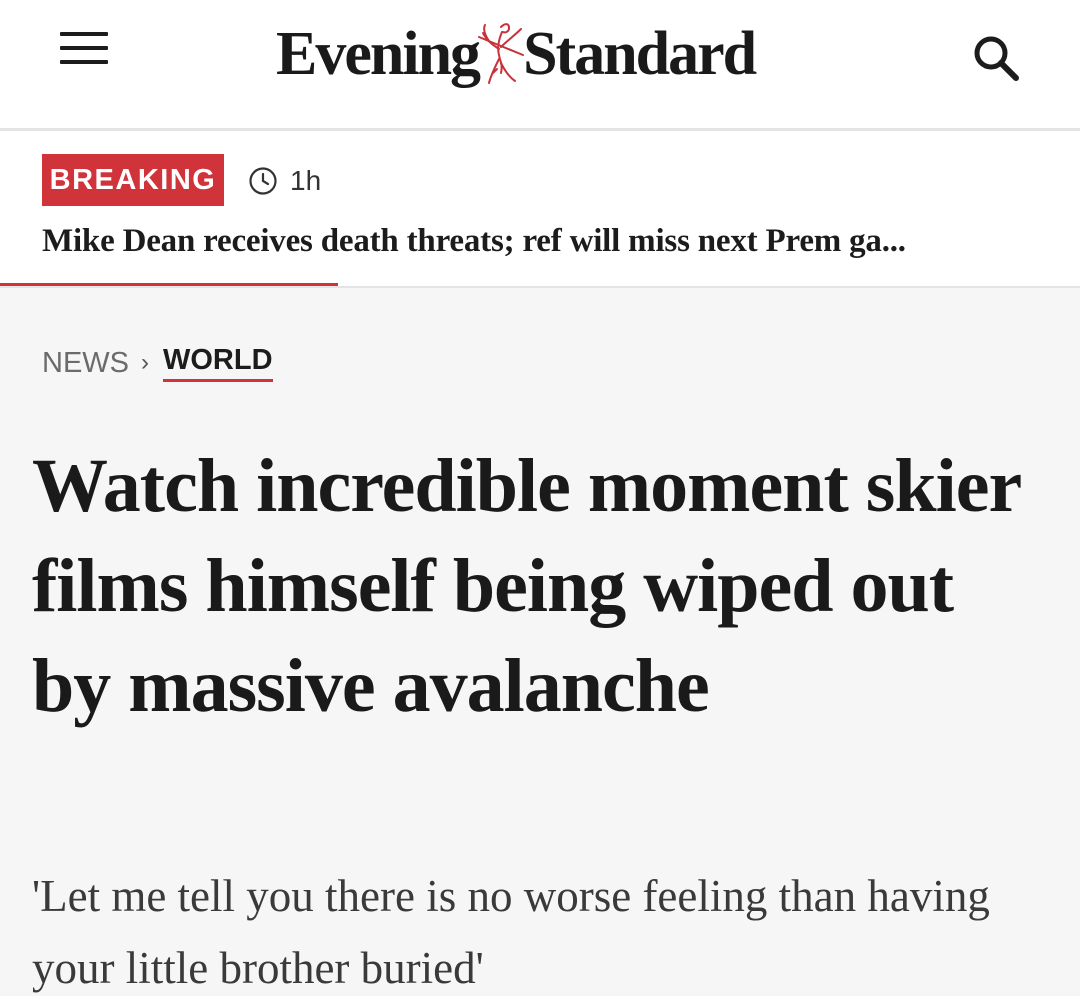  Describe the element at coordinates (85, 363) in the screenshot. I see `breadcrumb-news-link: NEWS` at that location.